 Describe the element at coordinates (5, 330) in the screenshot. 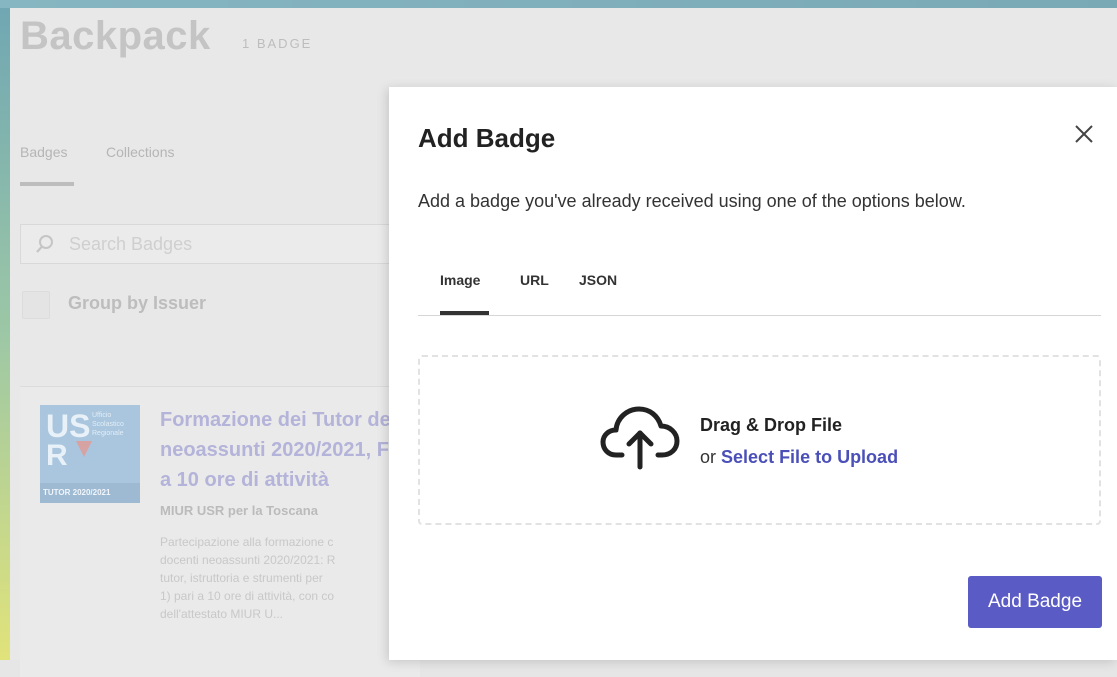

I see `window-frame-left` at that location.